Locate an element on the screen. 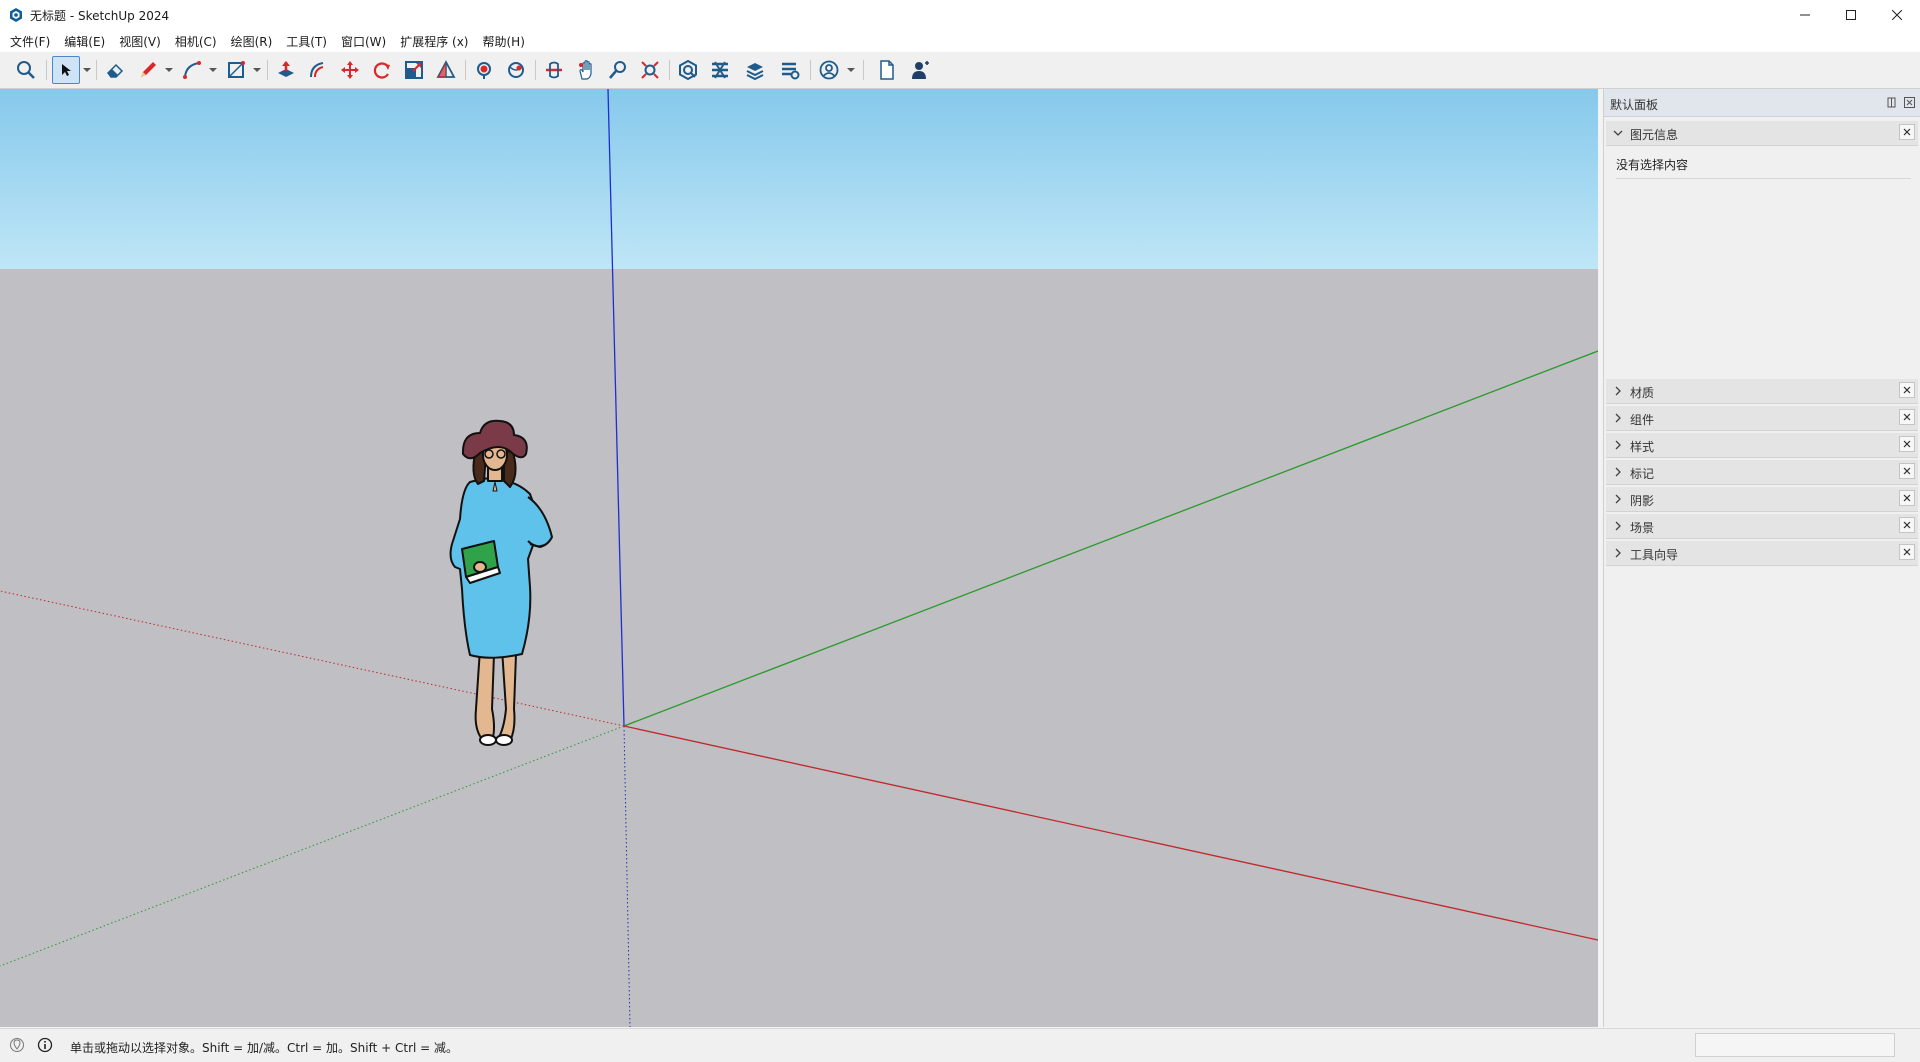 This screenshot has height=1062, width=1920. arc-dropdown-icon is located at coordinates (213, 70).